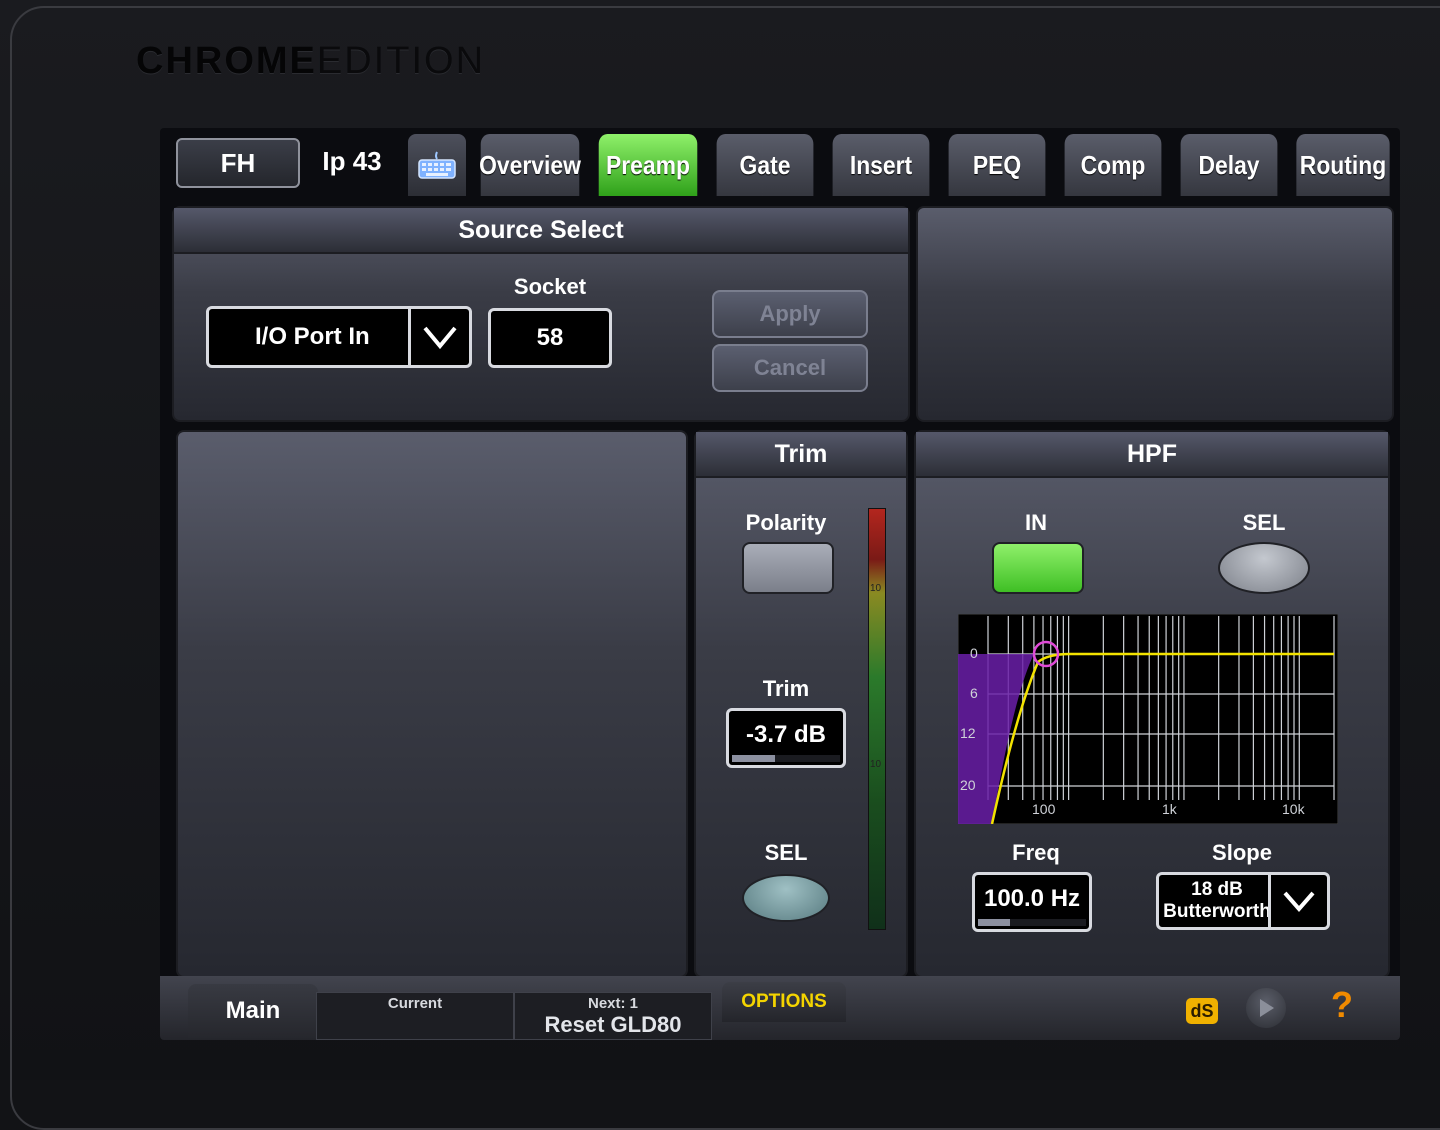 This screenshot has width=1440, height=1130. I want to click on tab-insert: Insert, so click(881, 165).